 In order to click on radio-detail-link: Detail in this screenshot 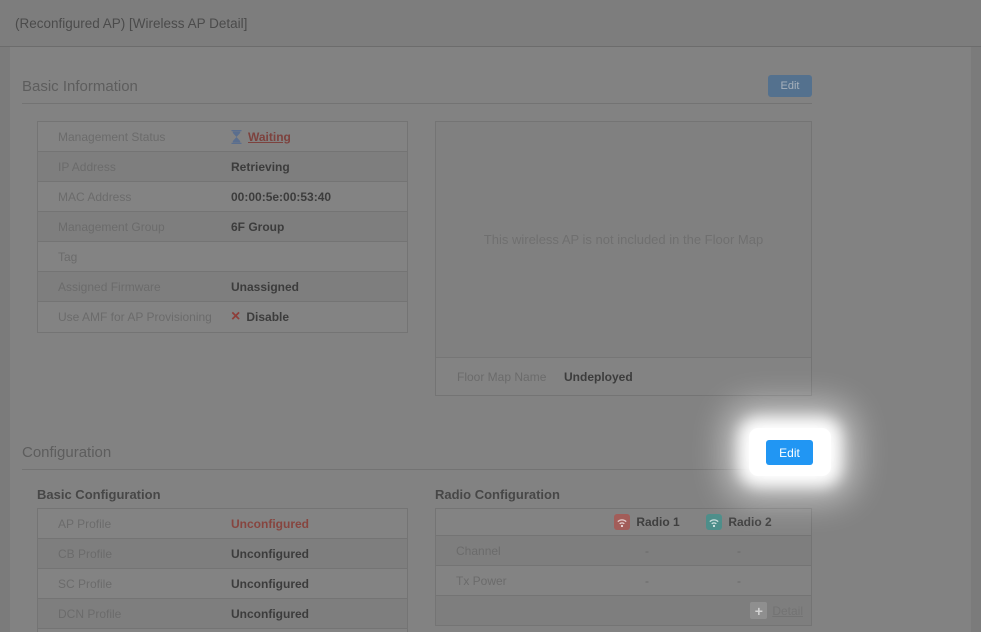, I will do `click(787, 611)`.